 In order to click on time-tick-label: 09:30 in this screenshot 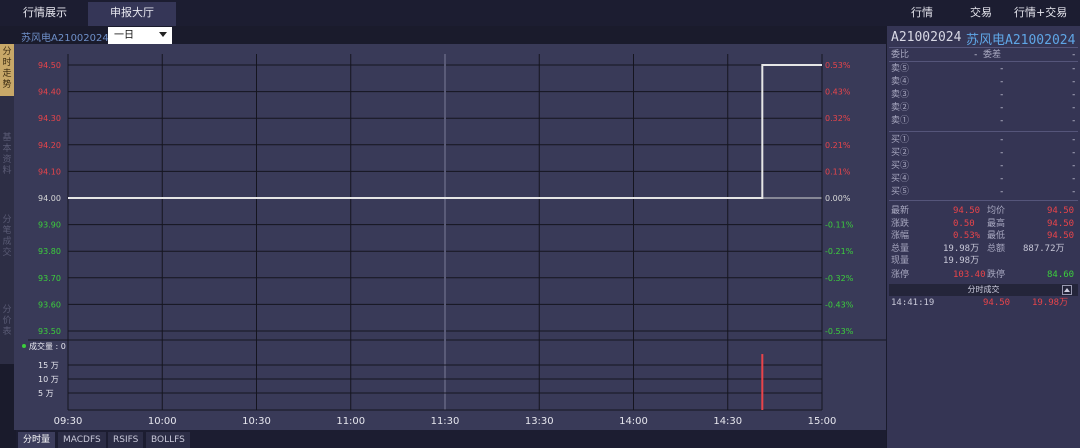, I will do `click(68, 421)`.